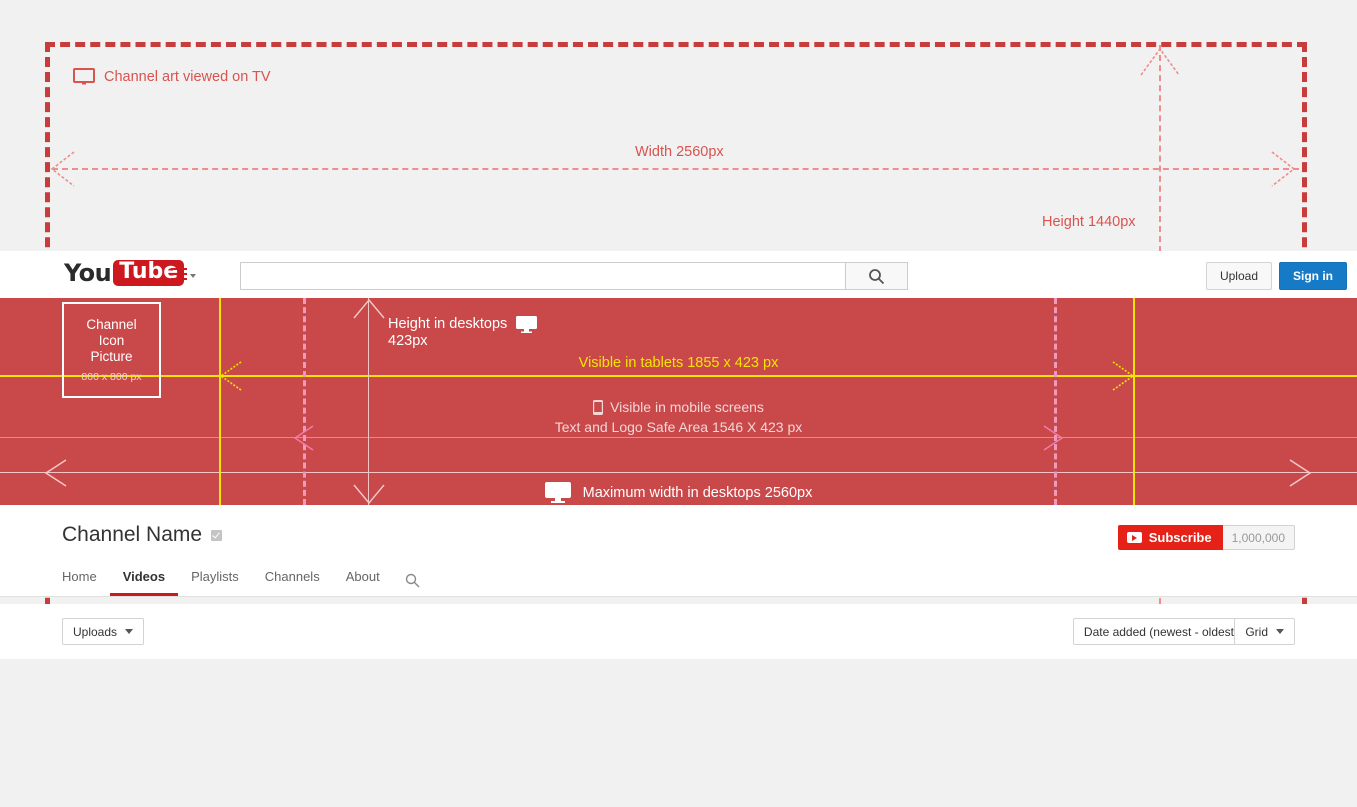  I want to click on sort-order-label: Date added (newest - oldest), so click(1160, 631).